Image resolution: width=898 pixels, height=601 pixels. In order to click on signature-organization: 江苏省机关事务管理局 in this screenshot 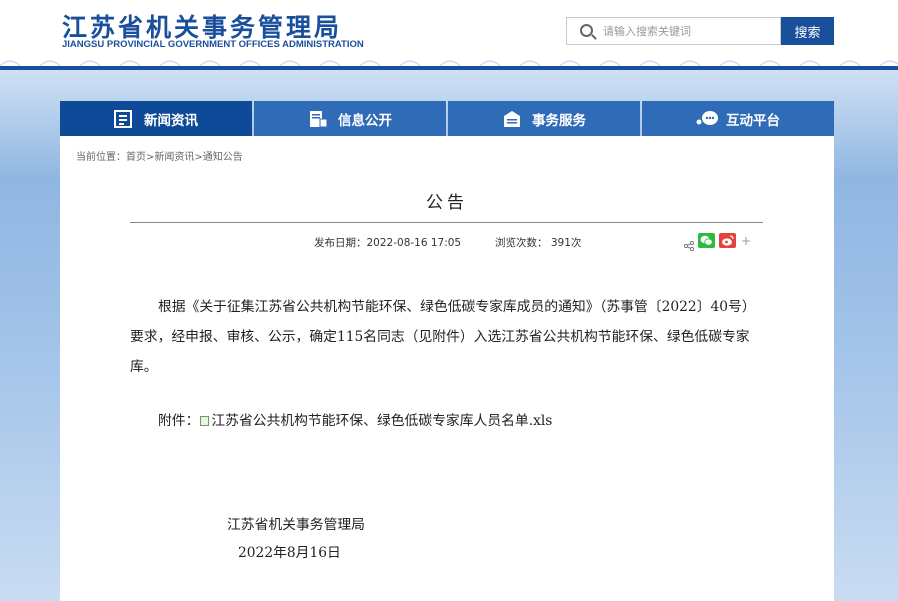, I will do `click(296, 525)`.